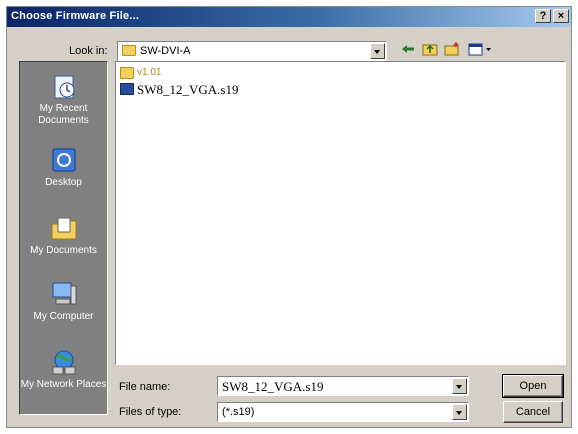 The height and width of the screenshot is (434, 578). Describe the element at coordinates (150, 412) in the screenshot. I see `files-of-type-label: Files of type:` at that location.